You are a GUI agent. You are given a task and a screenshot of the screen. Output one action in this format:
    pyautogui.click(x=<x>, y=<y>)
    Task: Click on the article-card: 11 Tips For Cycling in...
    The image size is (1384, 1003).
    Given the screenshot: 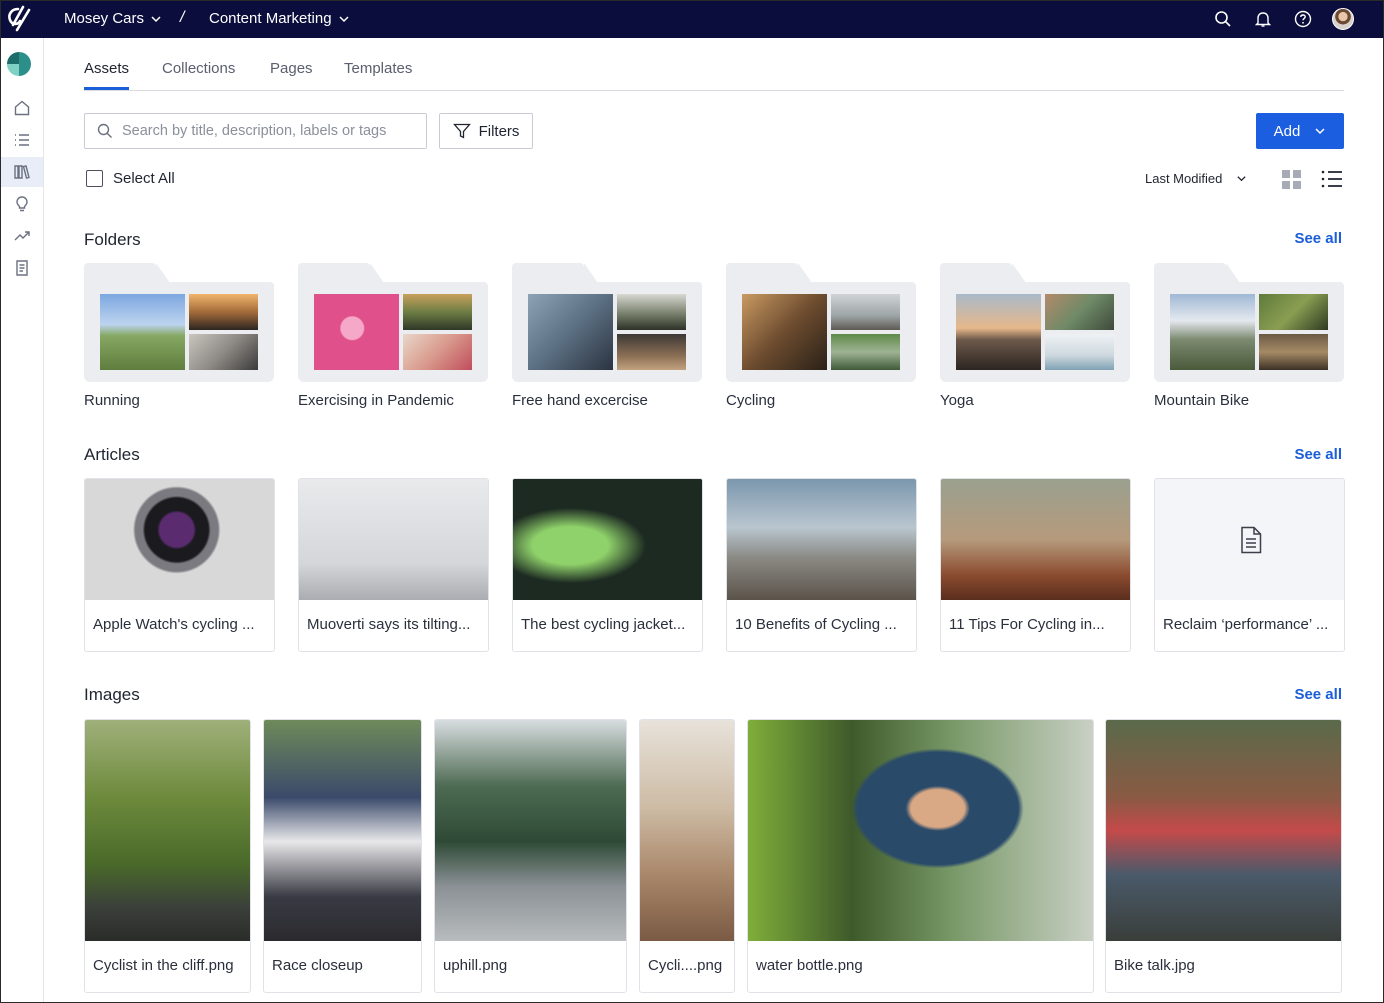 What is the action you would take?
    pyautogui.click(x=1035, y=565)
    